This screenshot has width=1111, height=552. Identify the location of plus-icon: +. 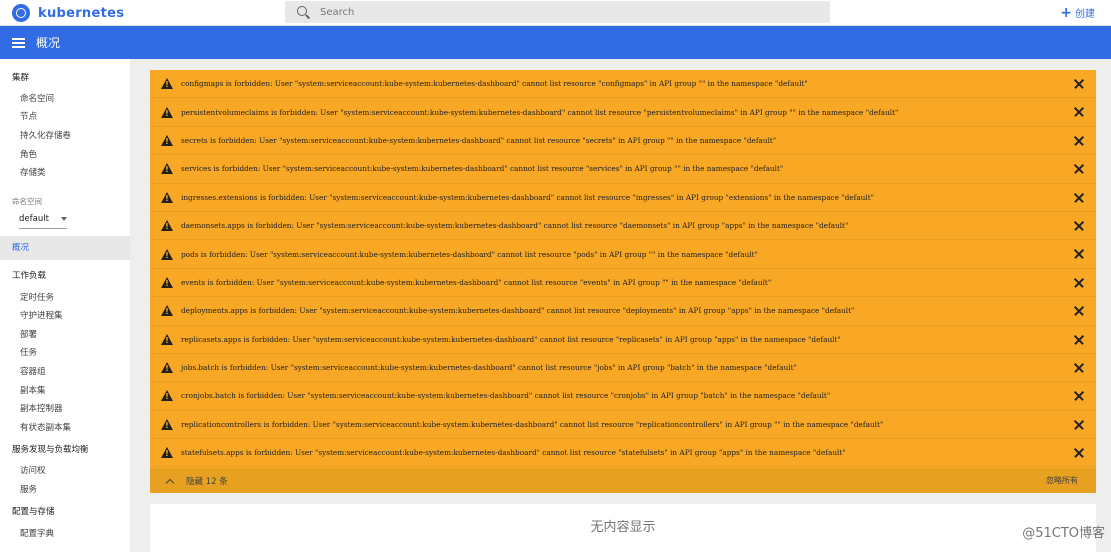
(1066, 12).